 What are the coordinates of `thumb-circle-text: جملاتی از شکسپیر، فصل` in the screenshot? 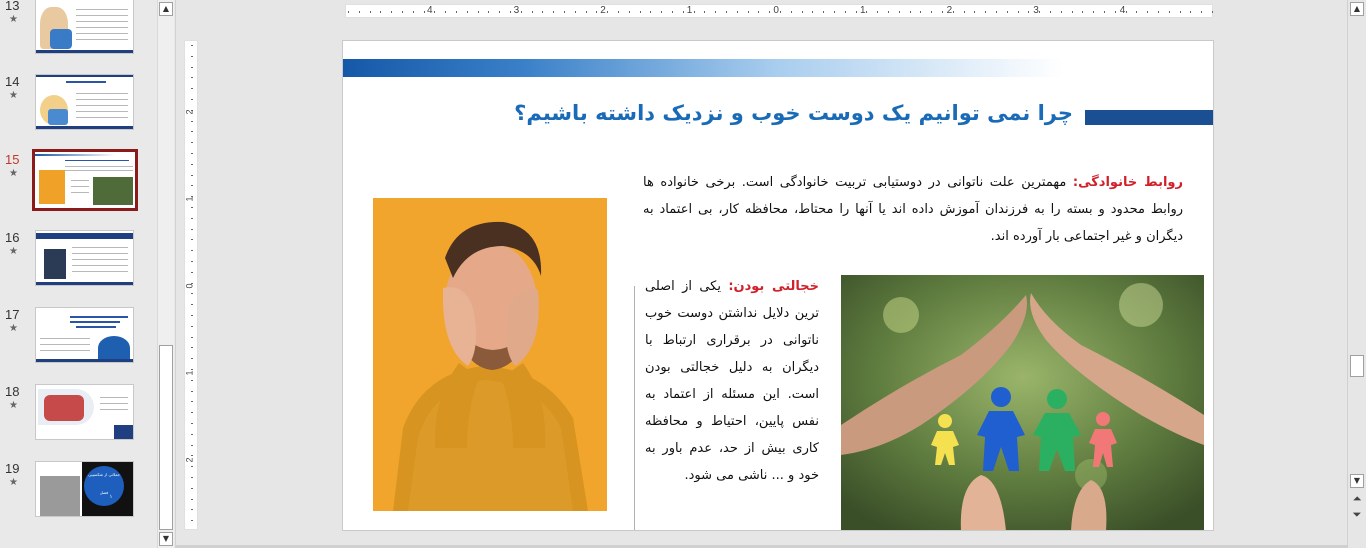 It's located at (104, 486).